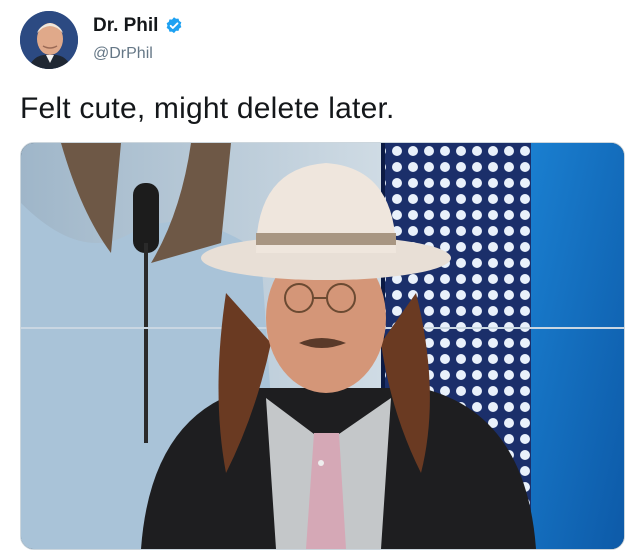 The image size is (633, 558). Describe the element at coordinates (174, 26) in the screenshot. I see `verified-badge-icon` at that location.